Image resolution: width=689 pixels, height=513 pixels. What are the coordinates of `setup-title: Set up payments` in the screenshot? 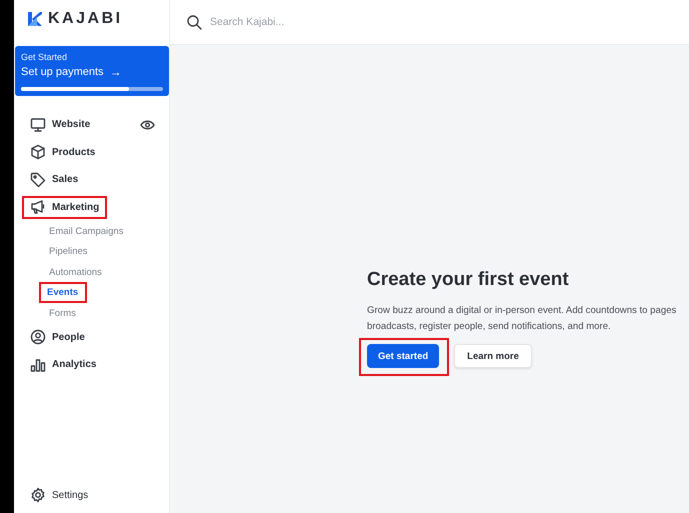 It's located at (62, 72).